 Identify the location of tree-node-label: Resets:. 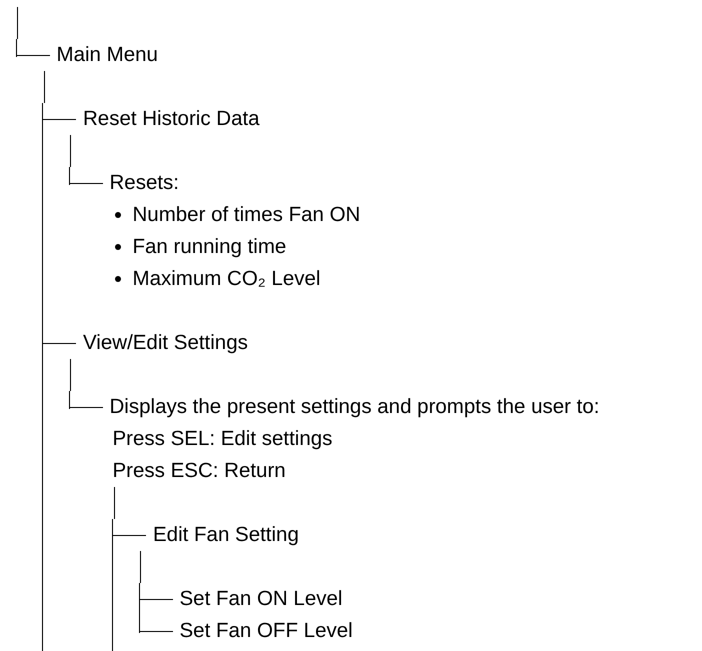
(144, 183).